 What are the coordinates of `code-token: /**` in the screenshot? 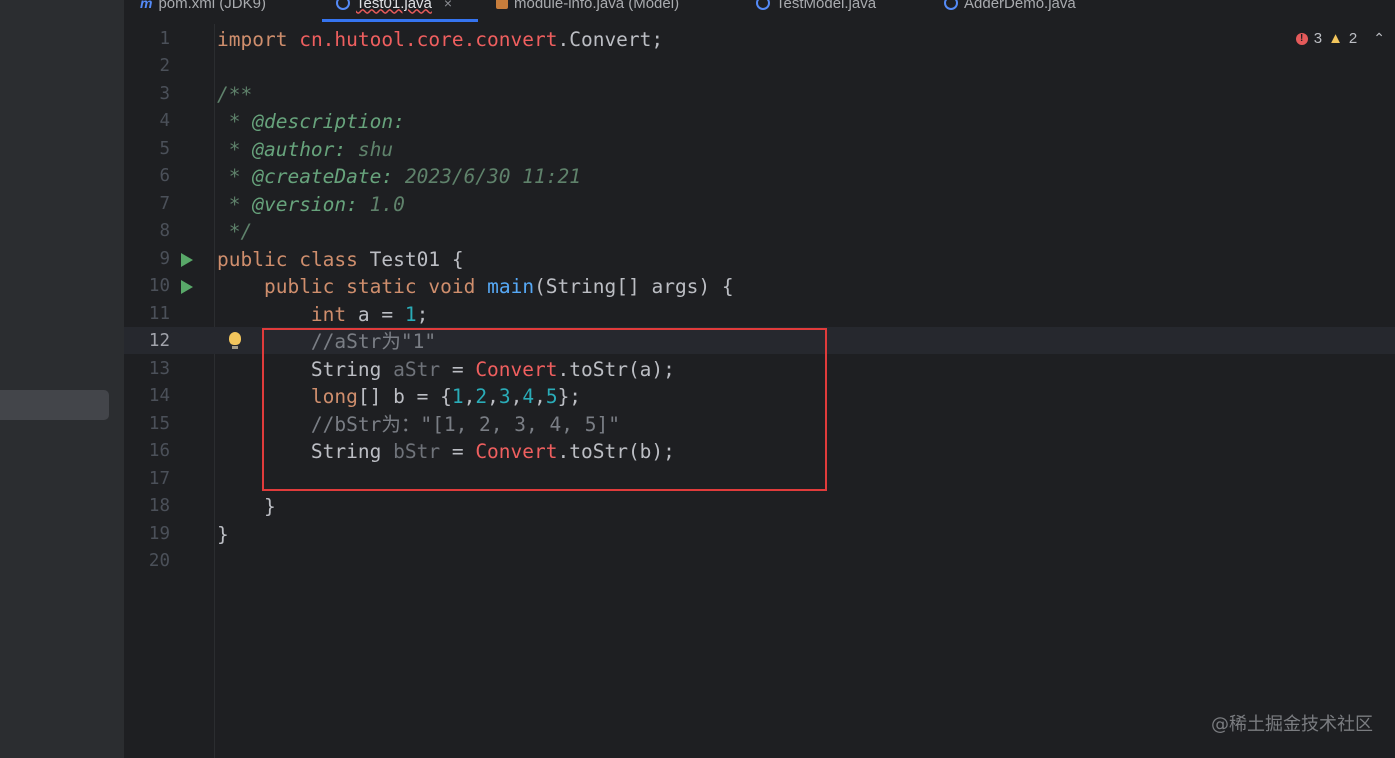 It's located at (235, 94).